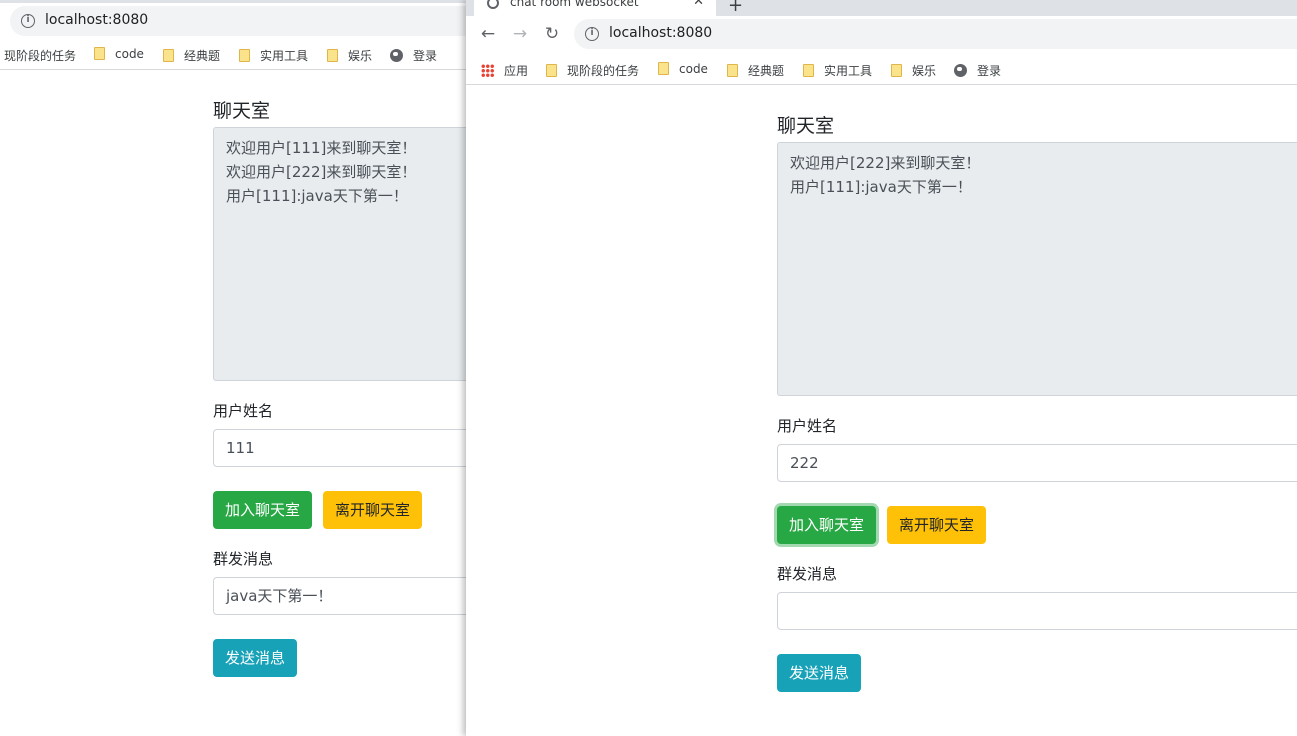 Image resolution: width=1297 pixels, height=736 pixels. What do you see at coordinates (516, 71) in the screenshot?
I see `bookmark-label: 应用` at bounding box center [516, 71].